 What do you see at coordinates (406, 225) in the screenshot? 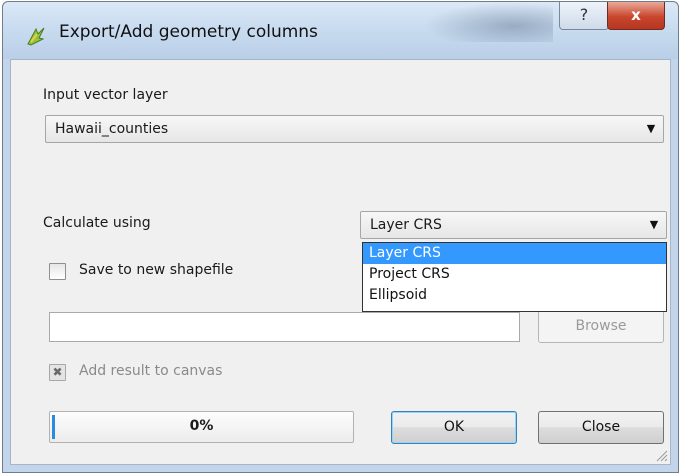
I see `calculate-using-value: Layer CRS` at bounding box center [406, 225].